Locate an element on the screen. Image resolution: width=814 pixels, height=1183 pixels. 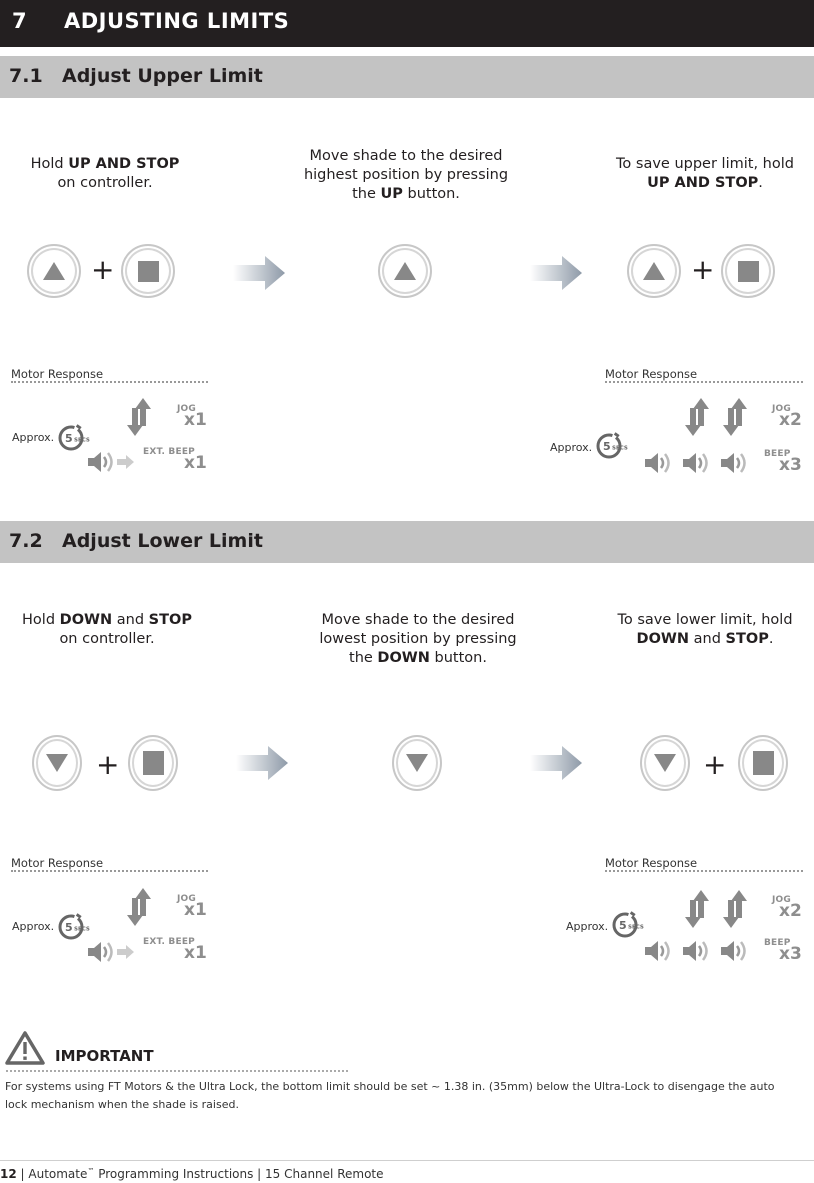
brand-name: Automate is located at coordinates (58, 1174).